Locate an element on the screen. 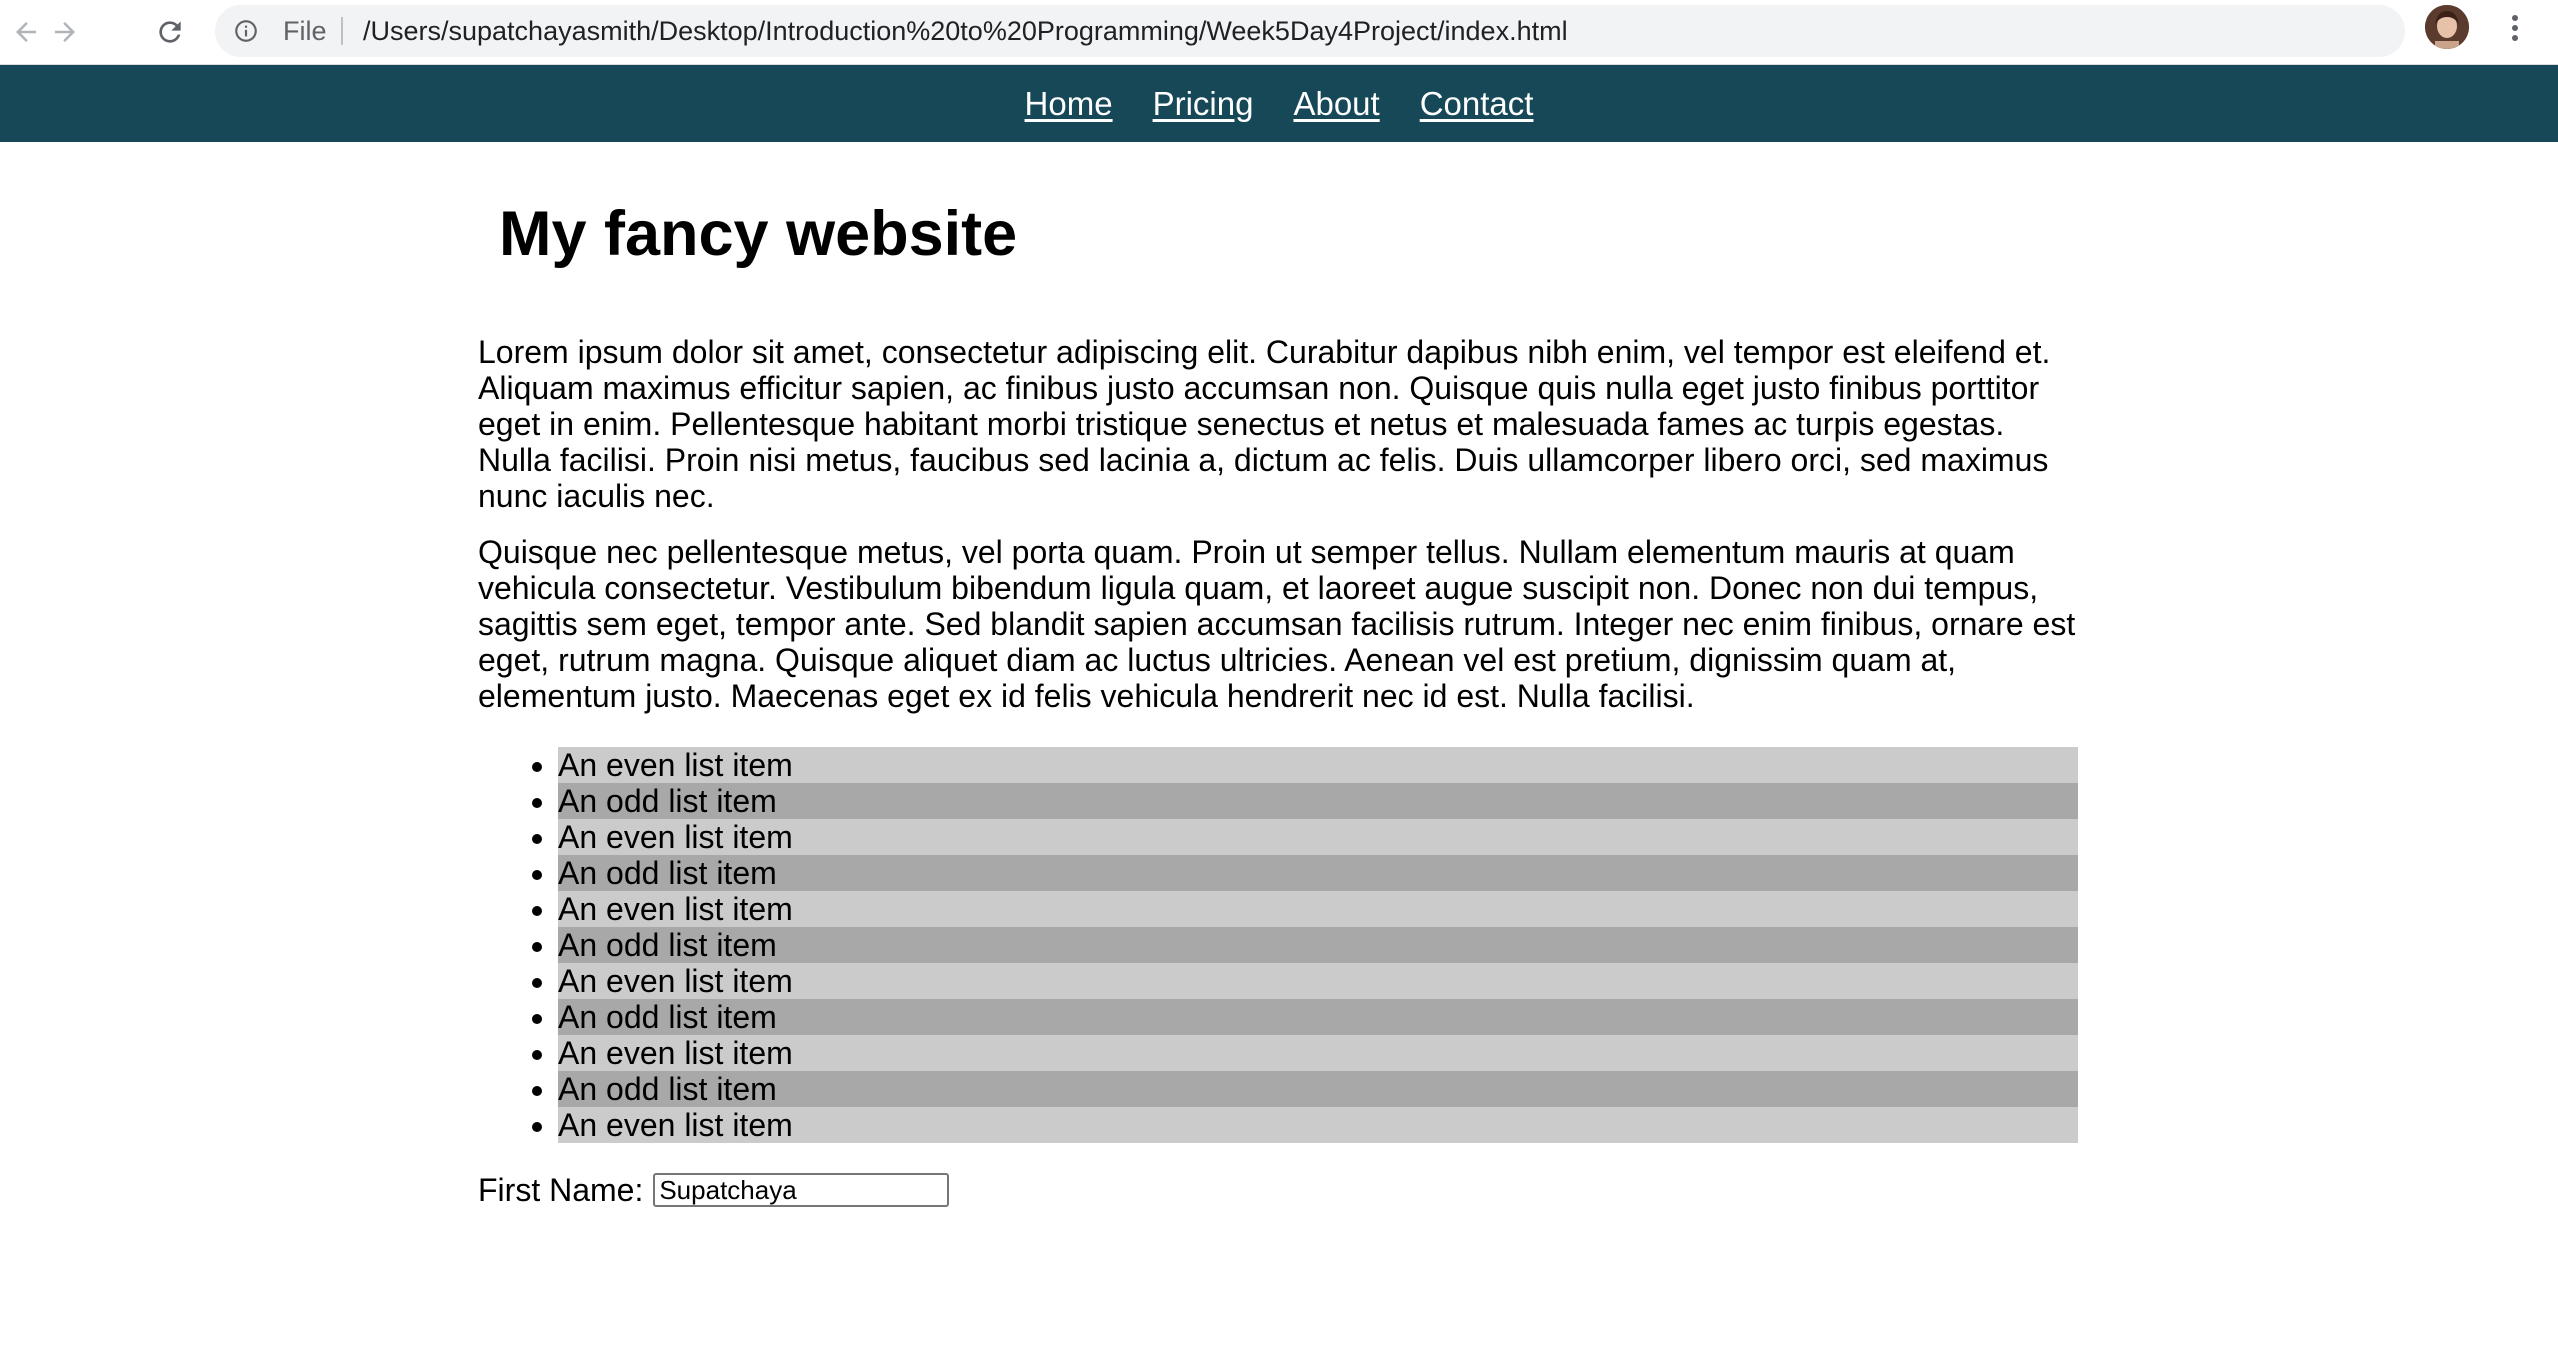 This screenshot has width=2558, height=1366. first-name-row: First Name: is located at coordinates (714, 1190).